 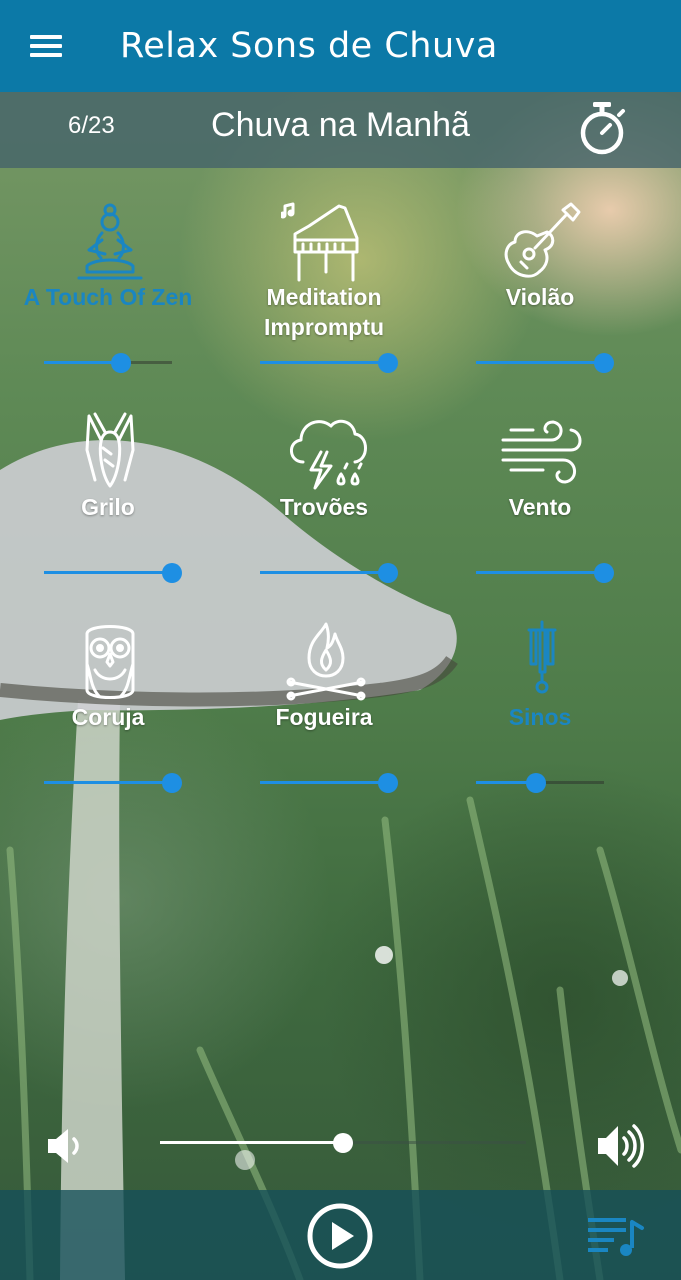 I want to click on sound-label: Grilo, so click(x=108, y=507).